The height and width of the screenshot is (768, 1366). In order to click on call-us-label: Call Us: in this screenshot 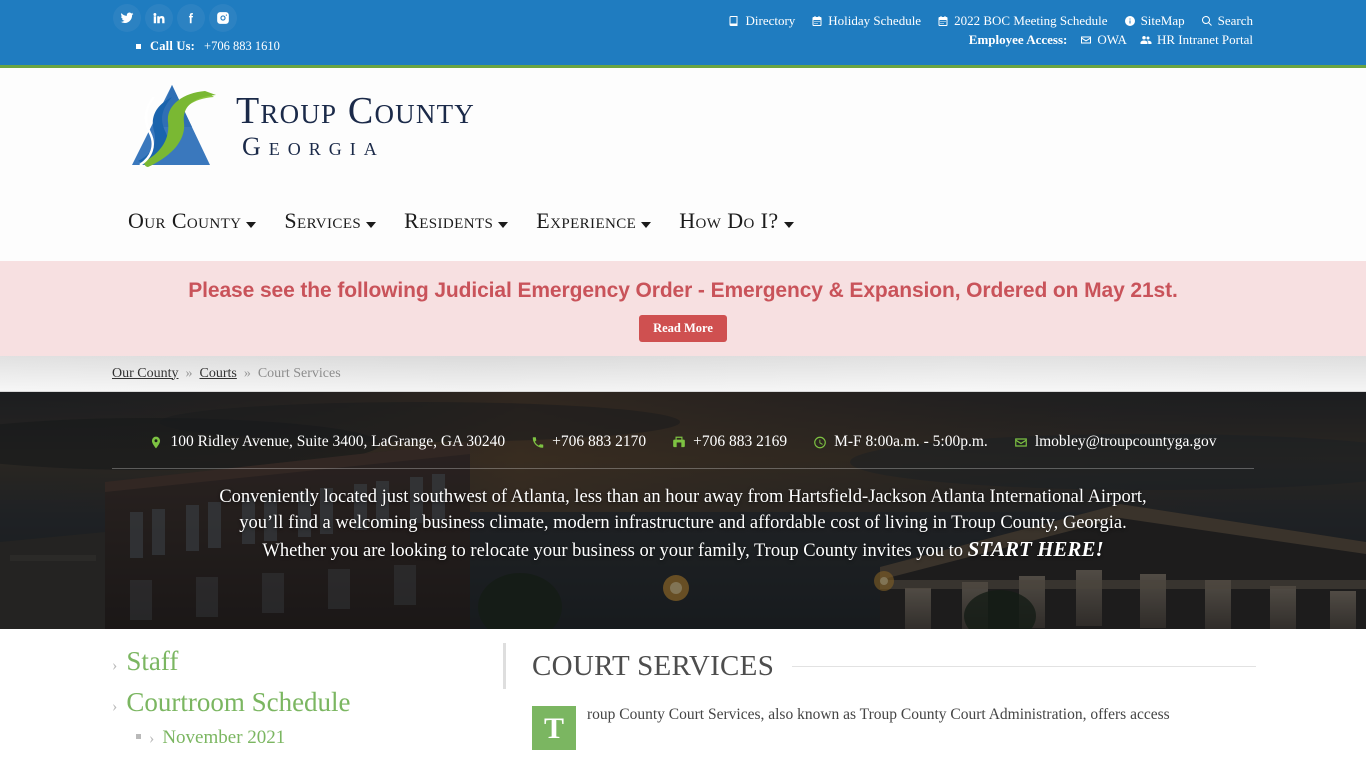, I will do `click(173, 46)`.